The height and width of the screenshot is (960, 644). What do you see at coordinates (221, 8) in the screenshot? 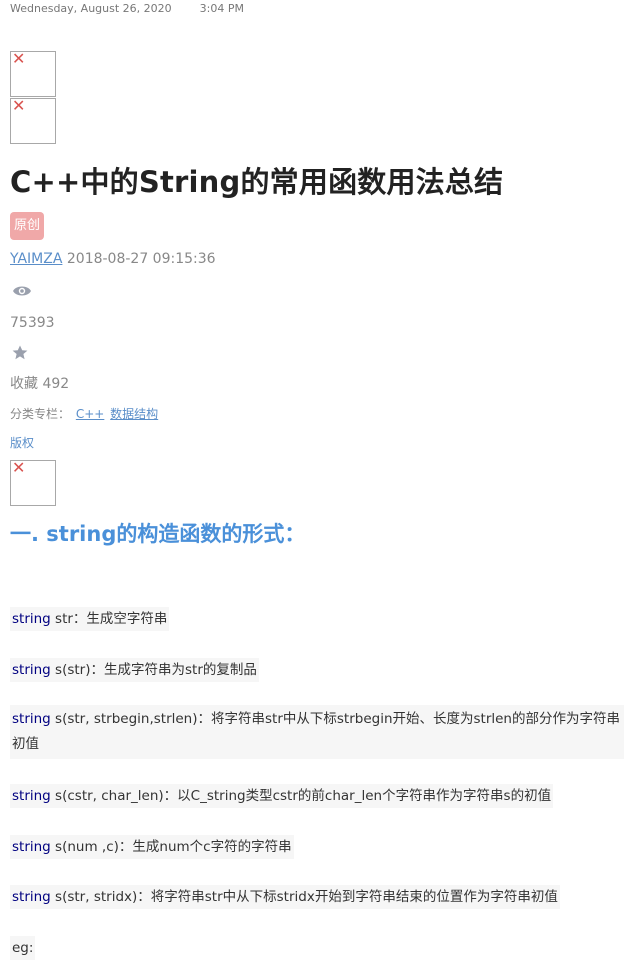
I see `timestamp-time: 3:04 PM` at bounding box center [221, 8].